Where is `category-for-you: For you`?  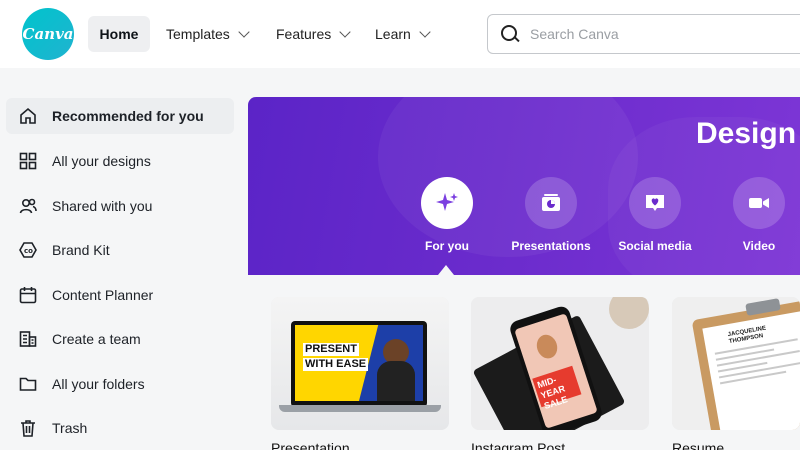 category-for-you: For you is located at coordinates (447, 215).